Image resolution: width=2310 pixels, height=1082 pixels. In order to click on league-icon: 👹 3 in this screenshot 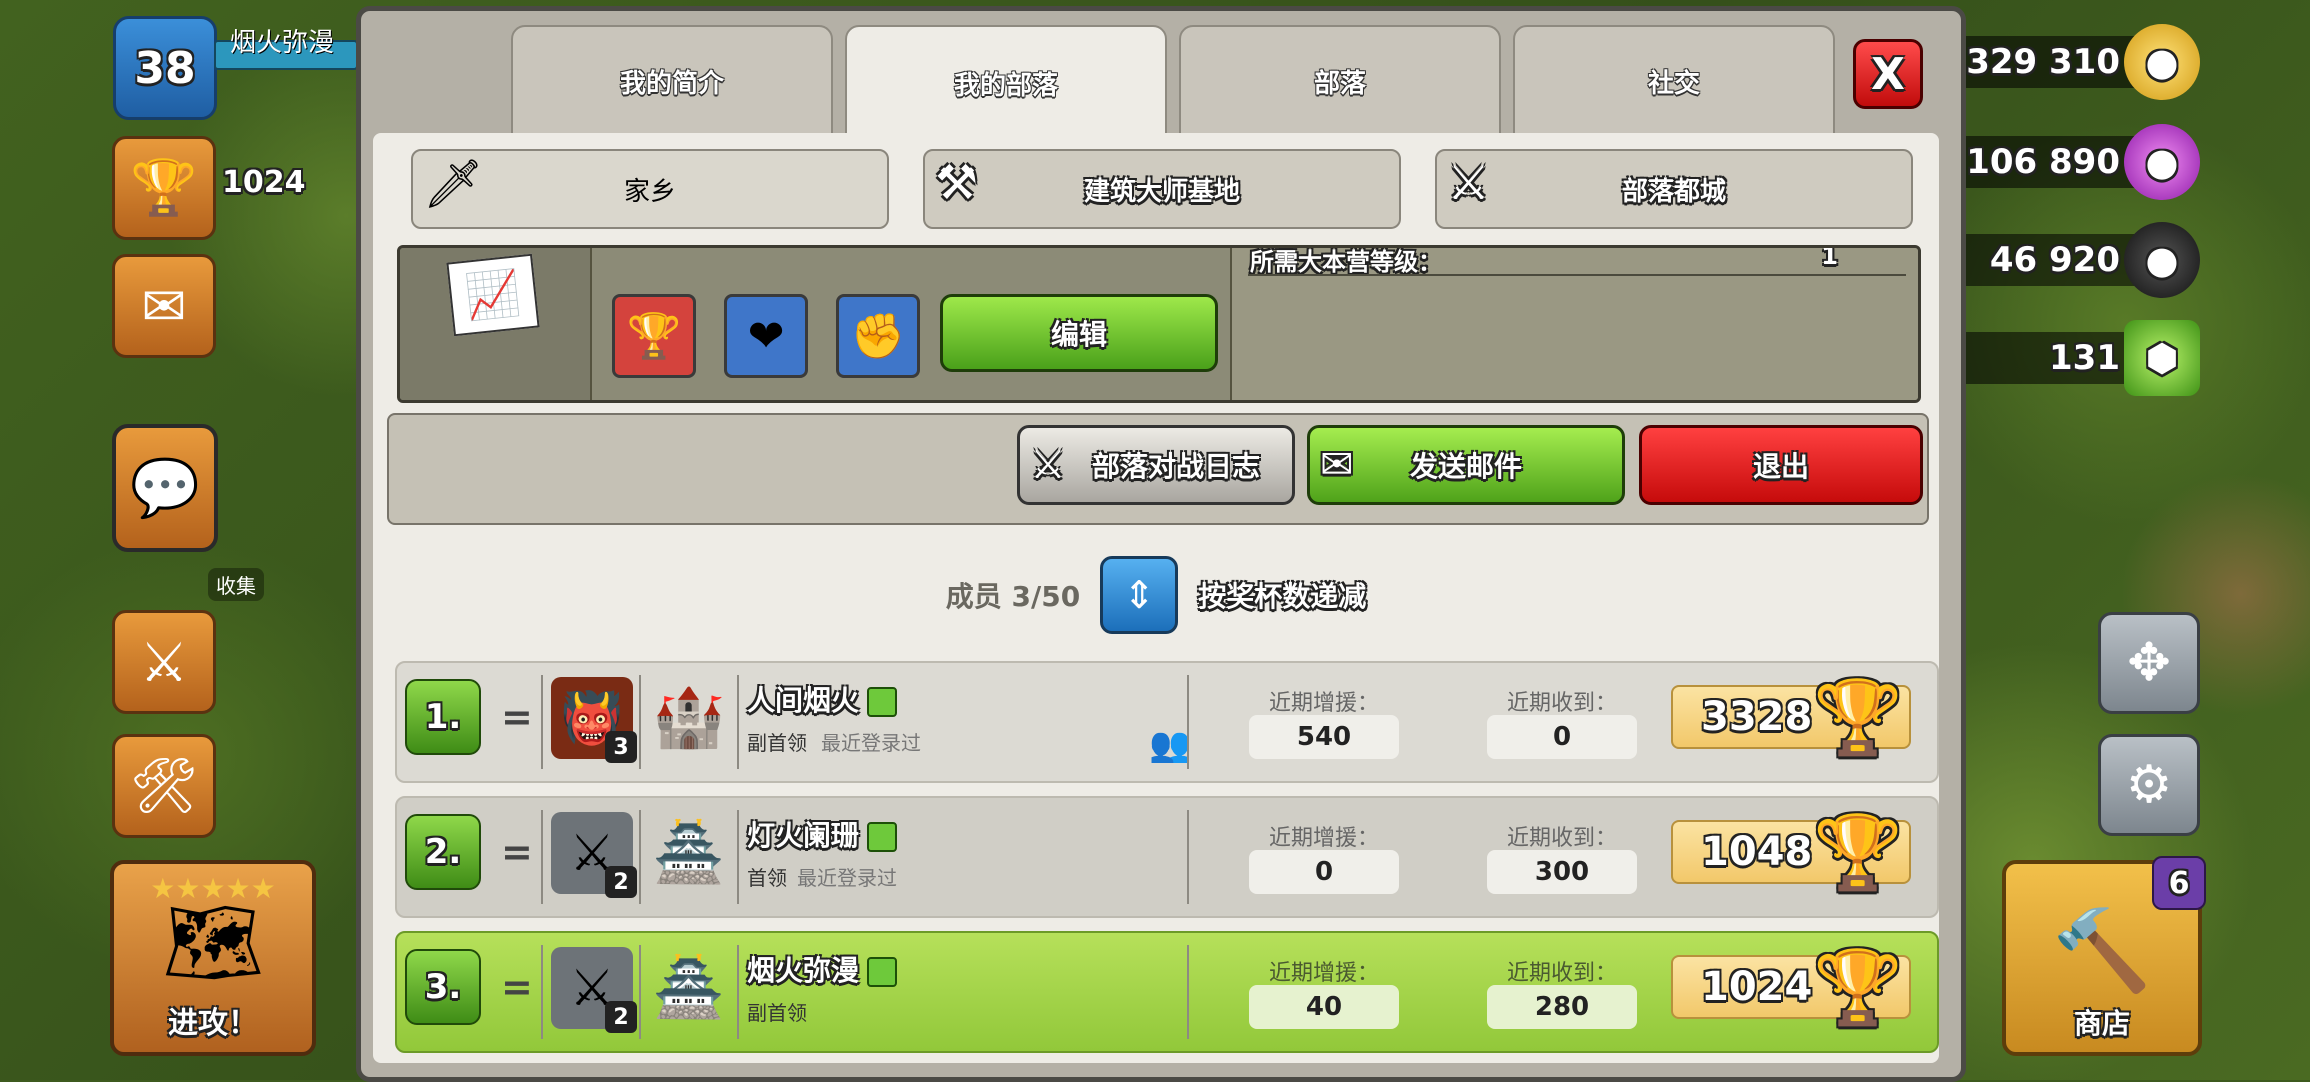, I will do `click(594, 720)`.